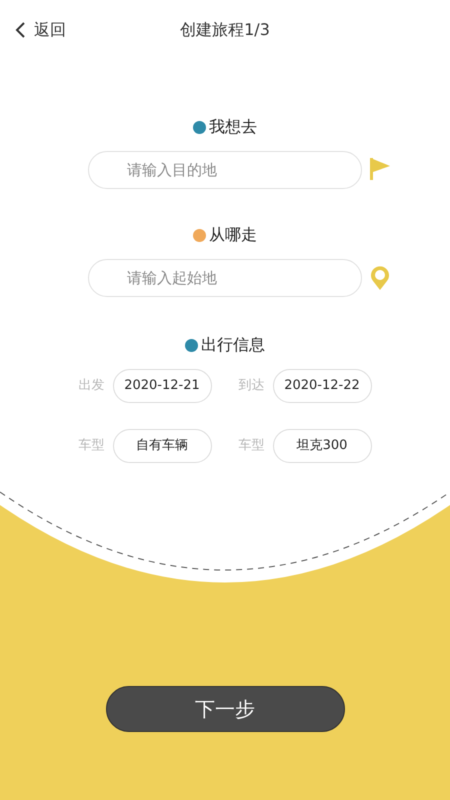 This screenshot has width=450, height=800. What do you see at coordinates (380, 169) in the screenshot?
I see `flag-icon` at bounding box center [380, 169].